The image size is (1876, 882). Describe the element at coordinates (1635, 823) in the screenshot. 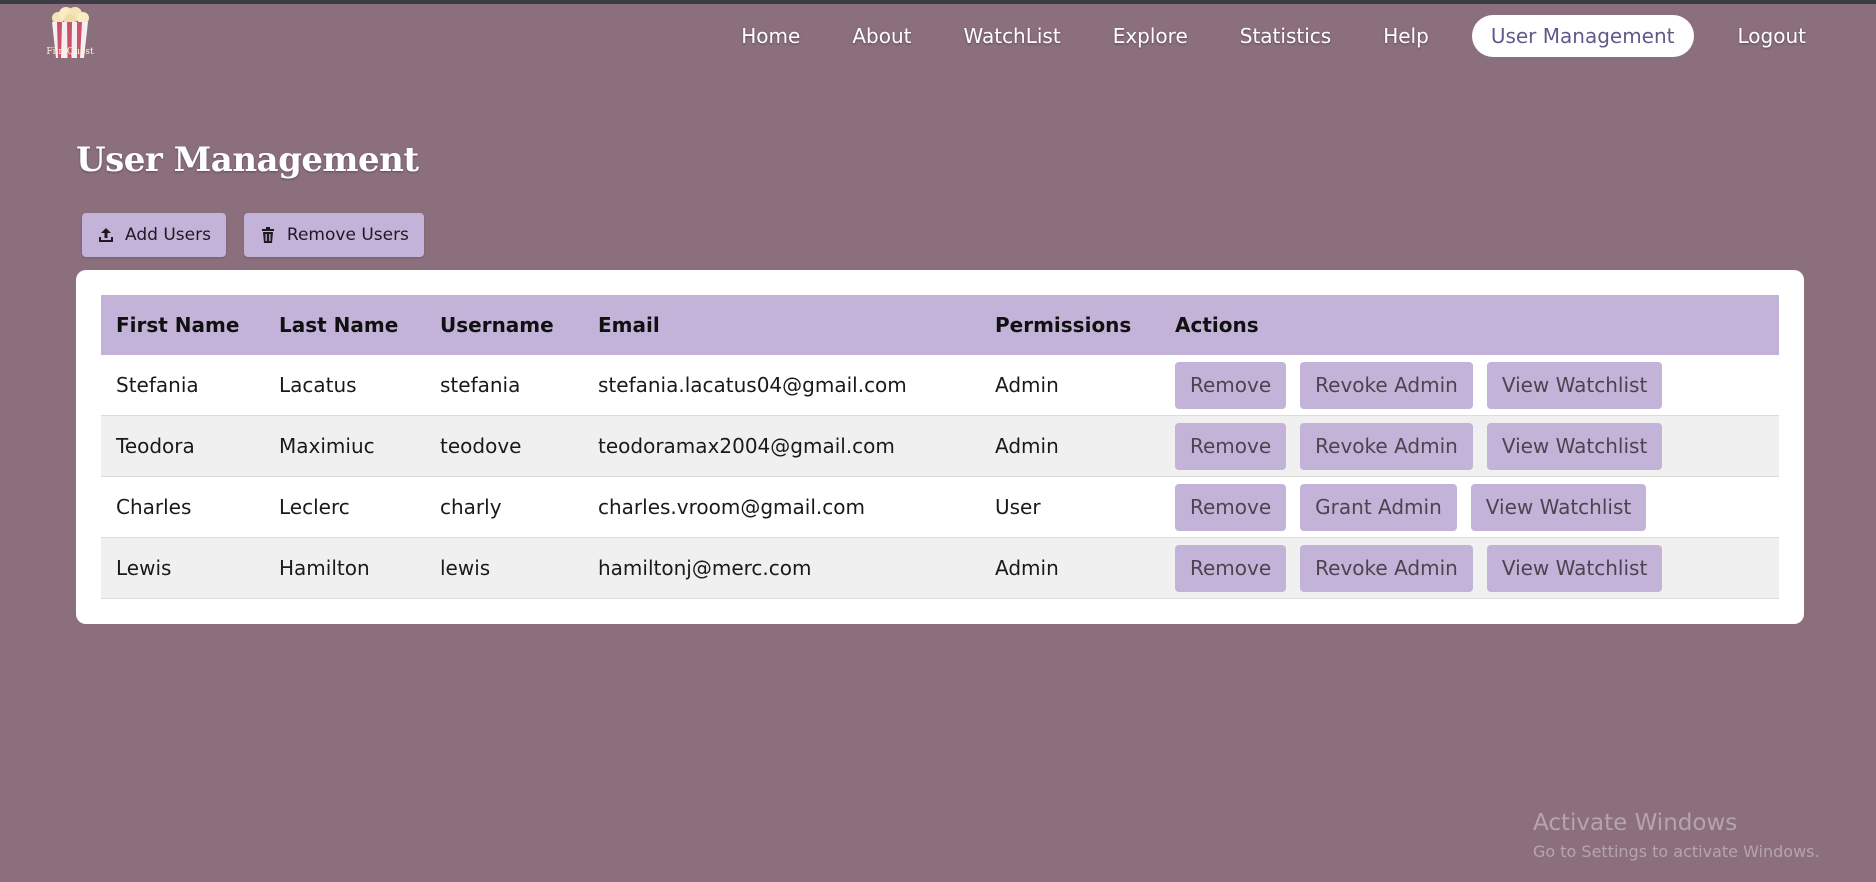

I see `watermark-title: Activate Windows` at that location.